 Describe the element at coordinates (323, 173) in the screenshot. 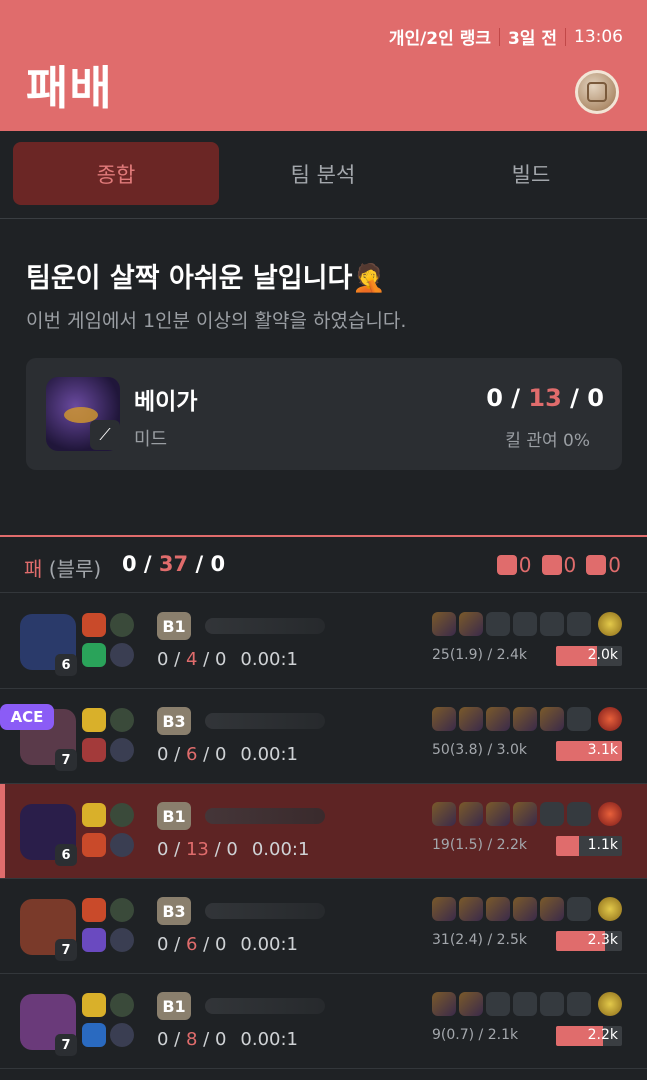

I see `tab-team-analysis: 팀 분석` at that location.